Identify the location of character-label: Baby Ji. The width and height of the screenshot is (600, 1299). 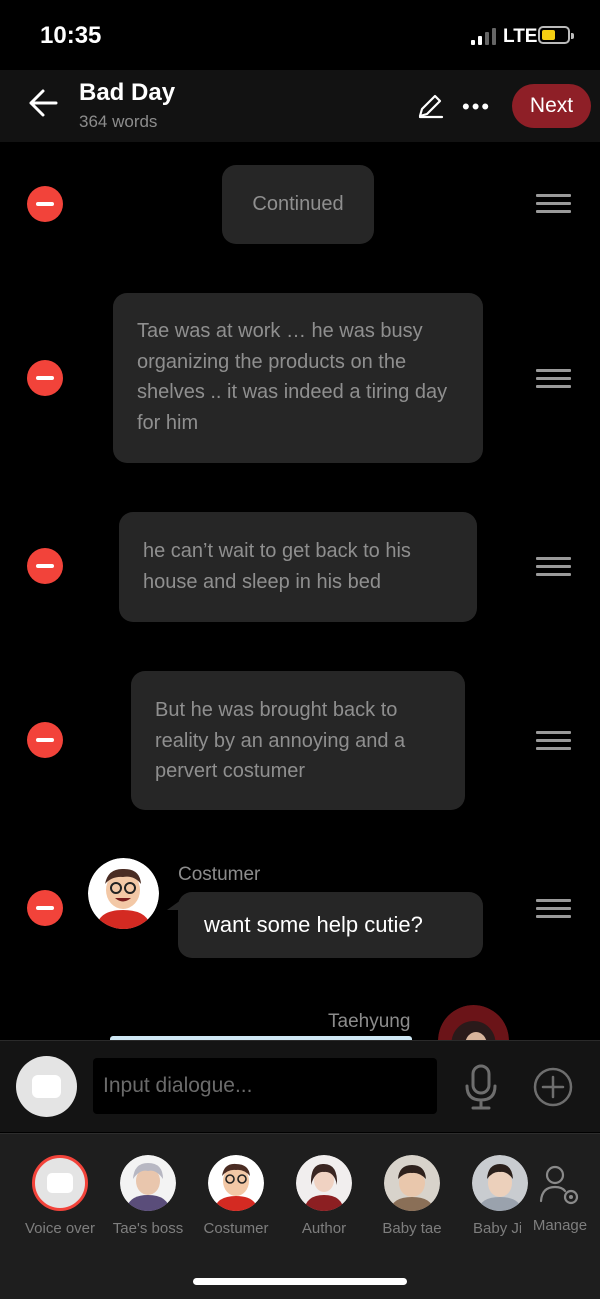
(497, 1228).